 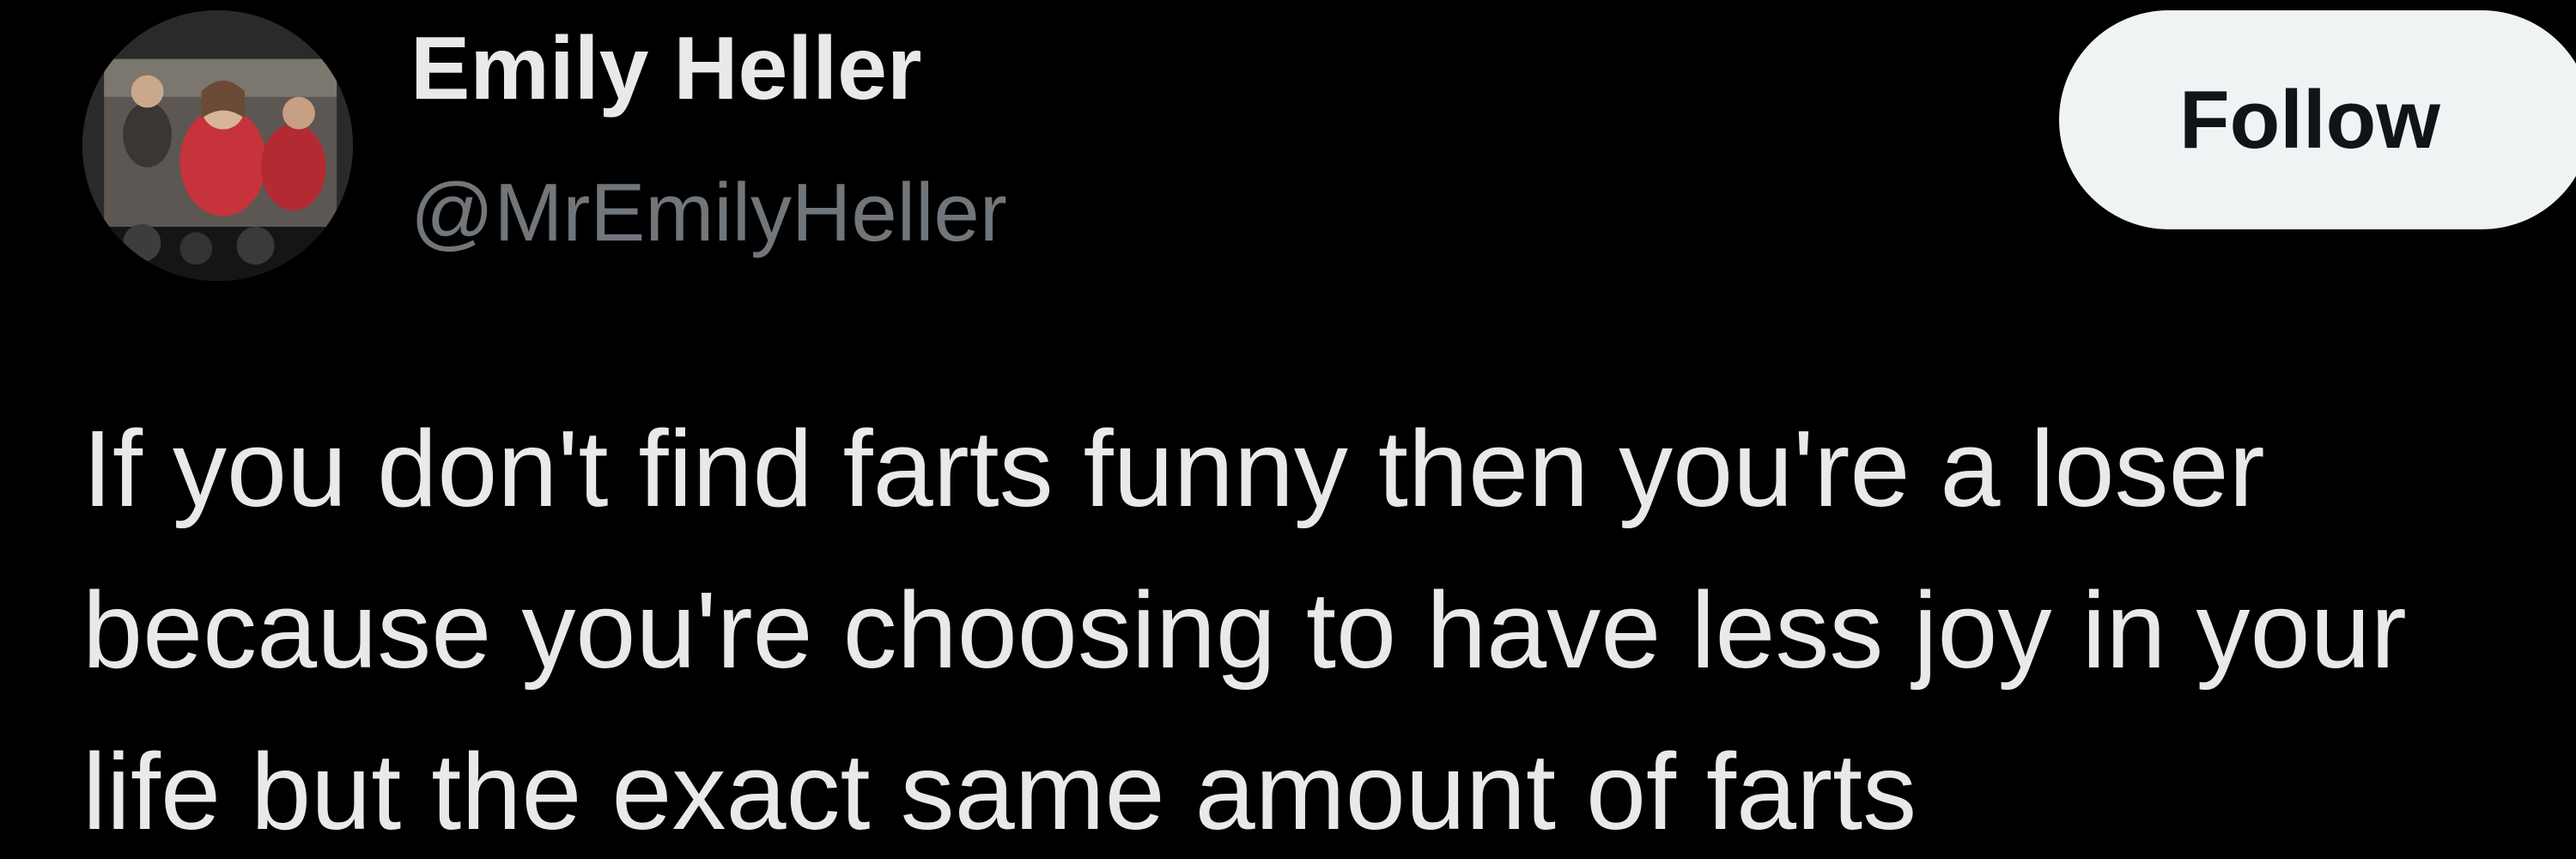 I want to click on avatar, so click(x=218, y=146).